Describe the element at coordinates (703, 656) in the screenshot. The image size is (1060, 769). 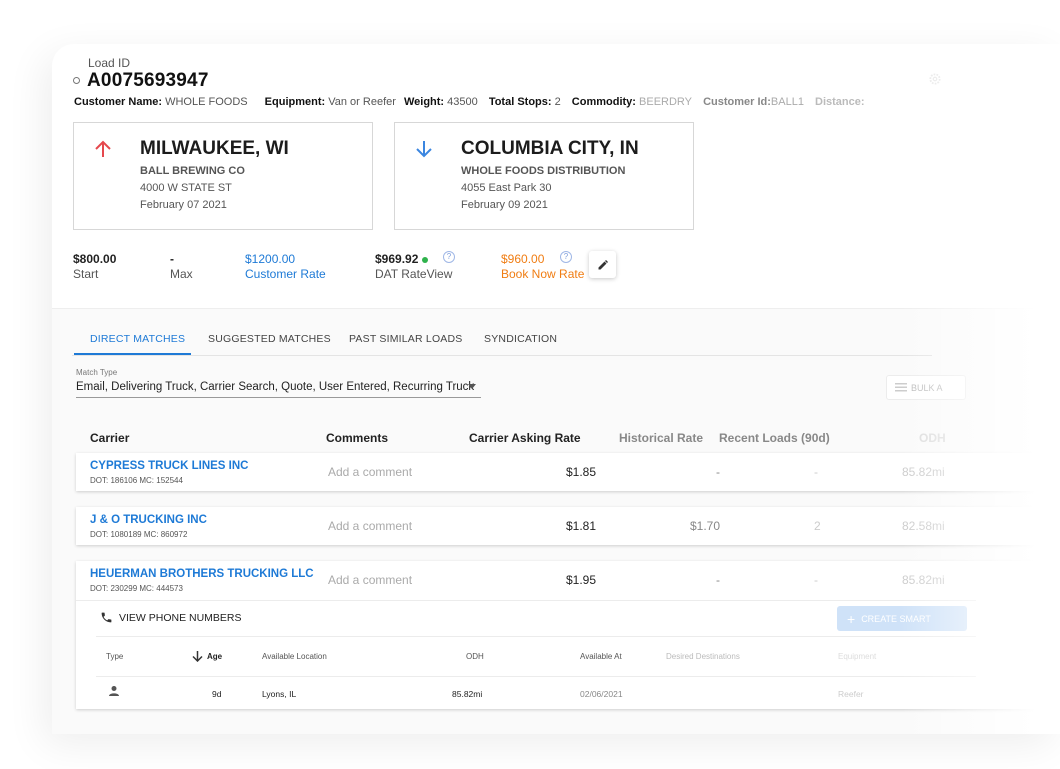
I see `sub-header-desired-destinations: Desired Destinations` at that location.